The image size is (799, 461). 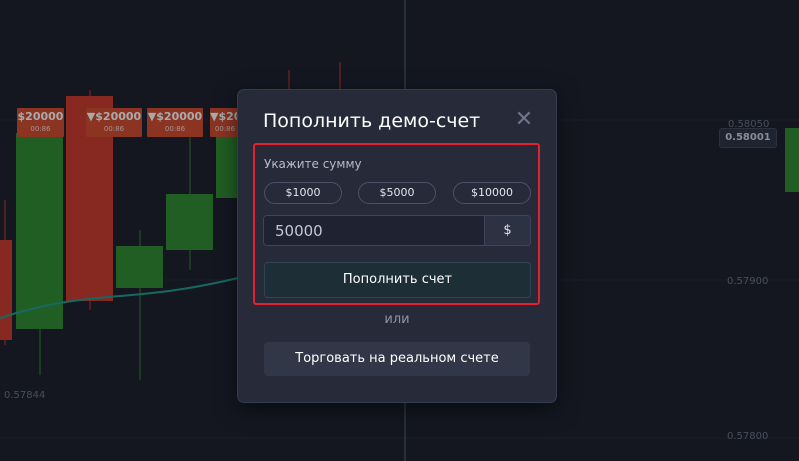 I want to click on currency-label: $, so click(x=507, y=230).